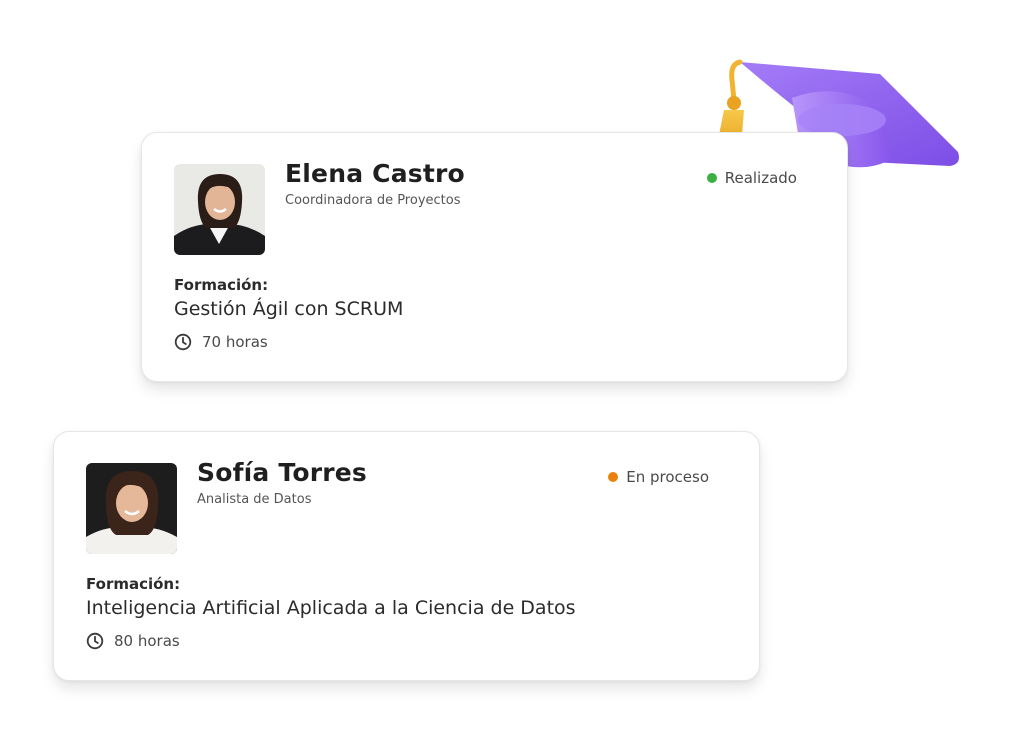 This screenshot has height=751, width=1024. Describe the element at coordinates (667, 477) in the screenshot. I see `status-label: En proceso` at that location.